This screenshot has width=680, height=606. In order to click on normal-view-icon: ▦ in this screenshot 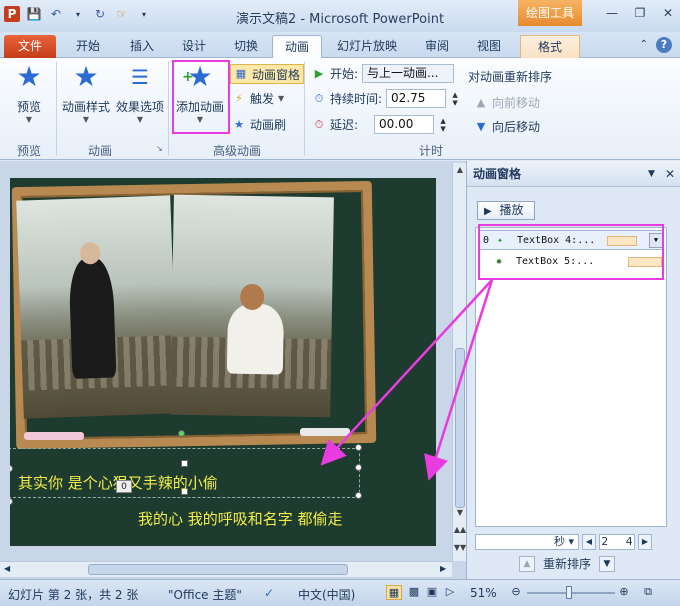, I will do `click(394, 592)`.